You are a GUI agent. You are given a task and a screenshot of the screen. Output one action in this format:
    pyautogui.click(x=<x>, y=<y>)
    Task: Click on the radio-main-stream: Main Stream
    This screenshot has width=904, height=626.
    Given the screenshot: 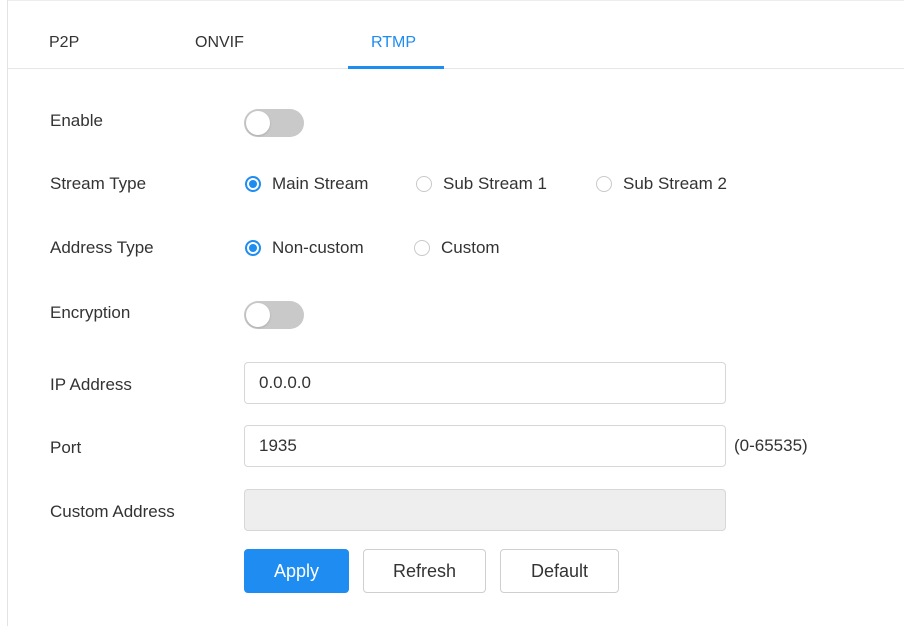 What is the action you would take?
    pyautogui.click(x=306, y=184)
    